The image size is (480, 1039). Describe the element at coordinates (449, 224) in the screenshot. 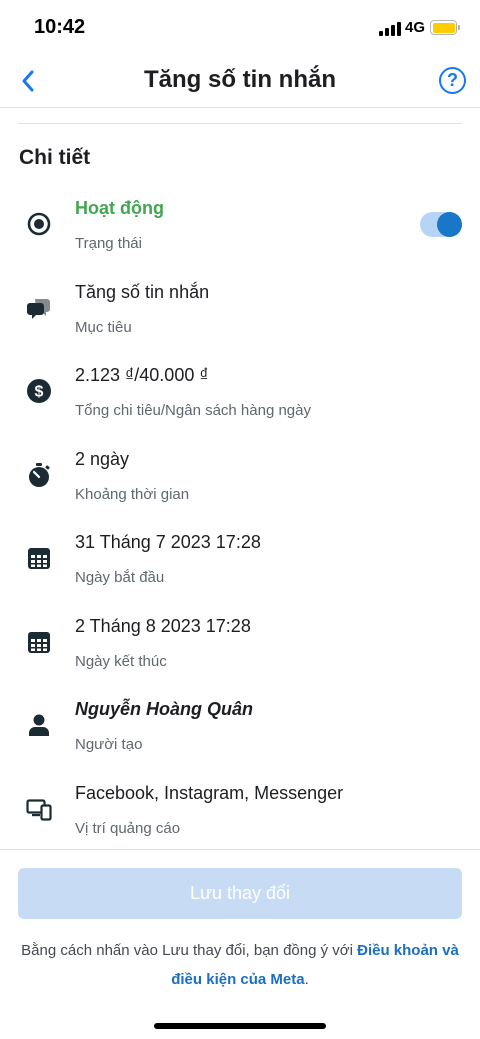

I see `toggle-knob` at that location.